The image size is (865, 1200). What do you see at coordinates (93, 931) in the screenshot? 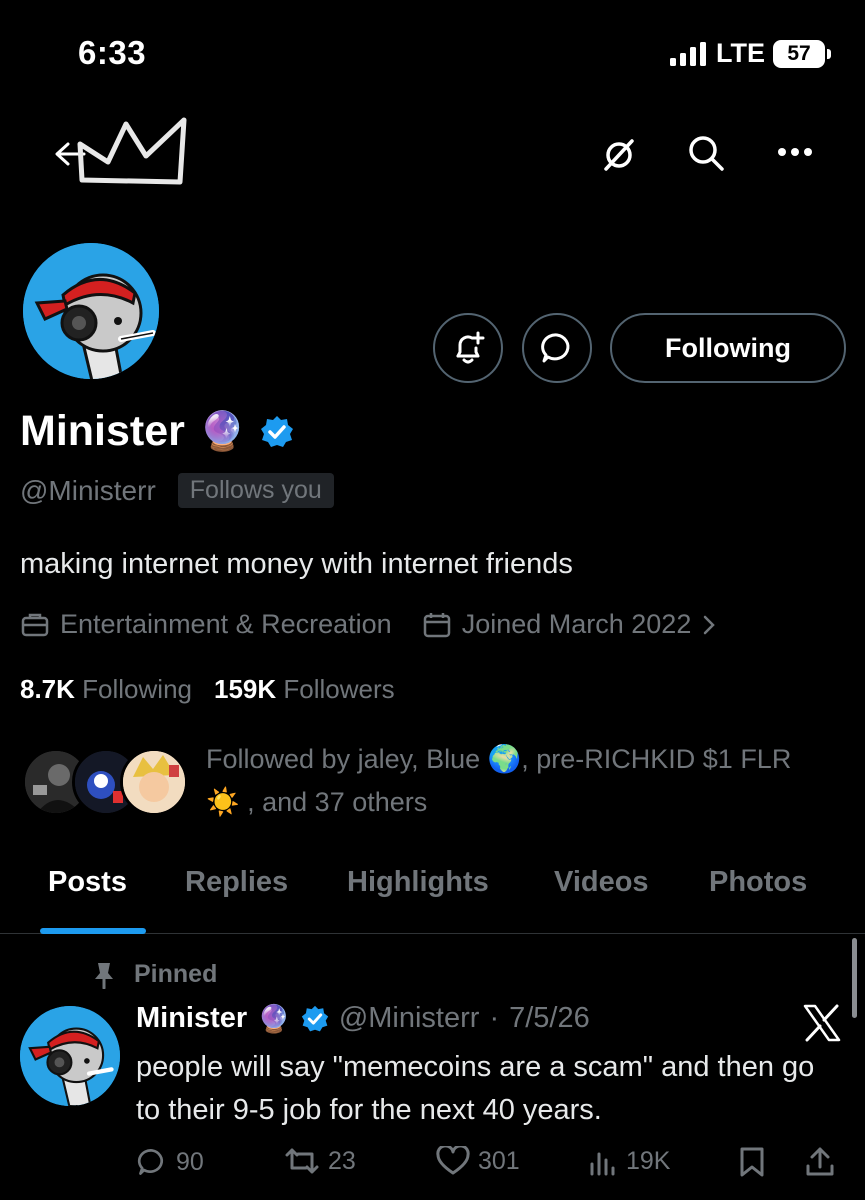
I see `active-tab-indicator` at bounding box center [93, 931].